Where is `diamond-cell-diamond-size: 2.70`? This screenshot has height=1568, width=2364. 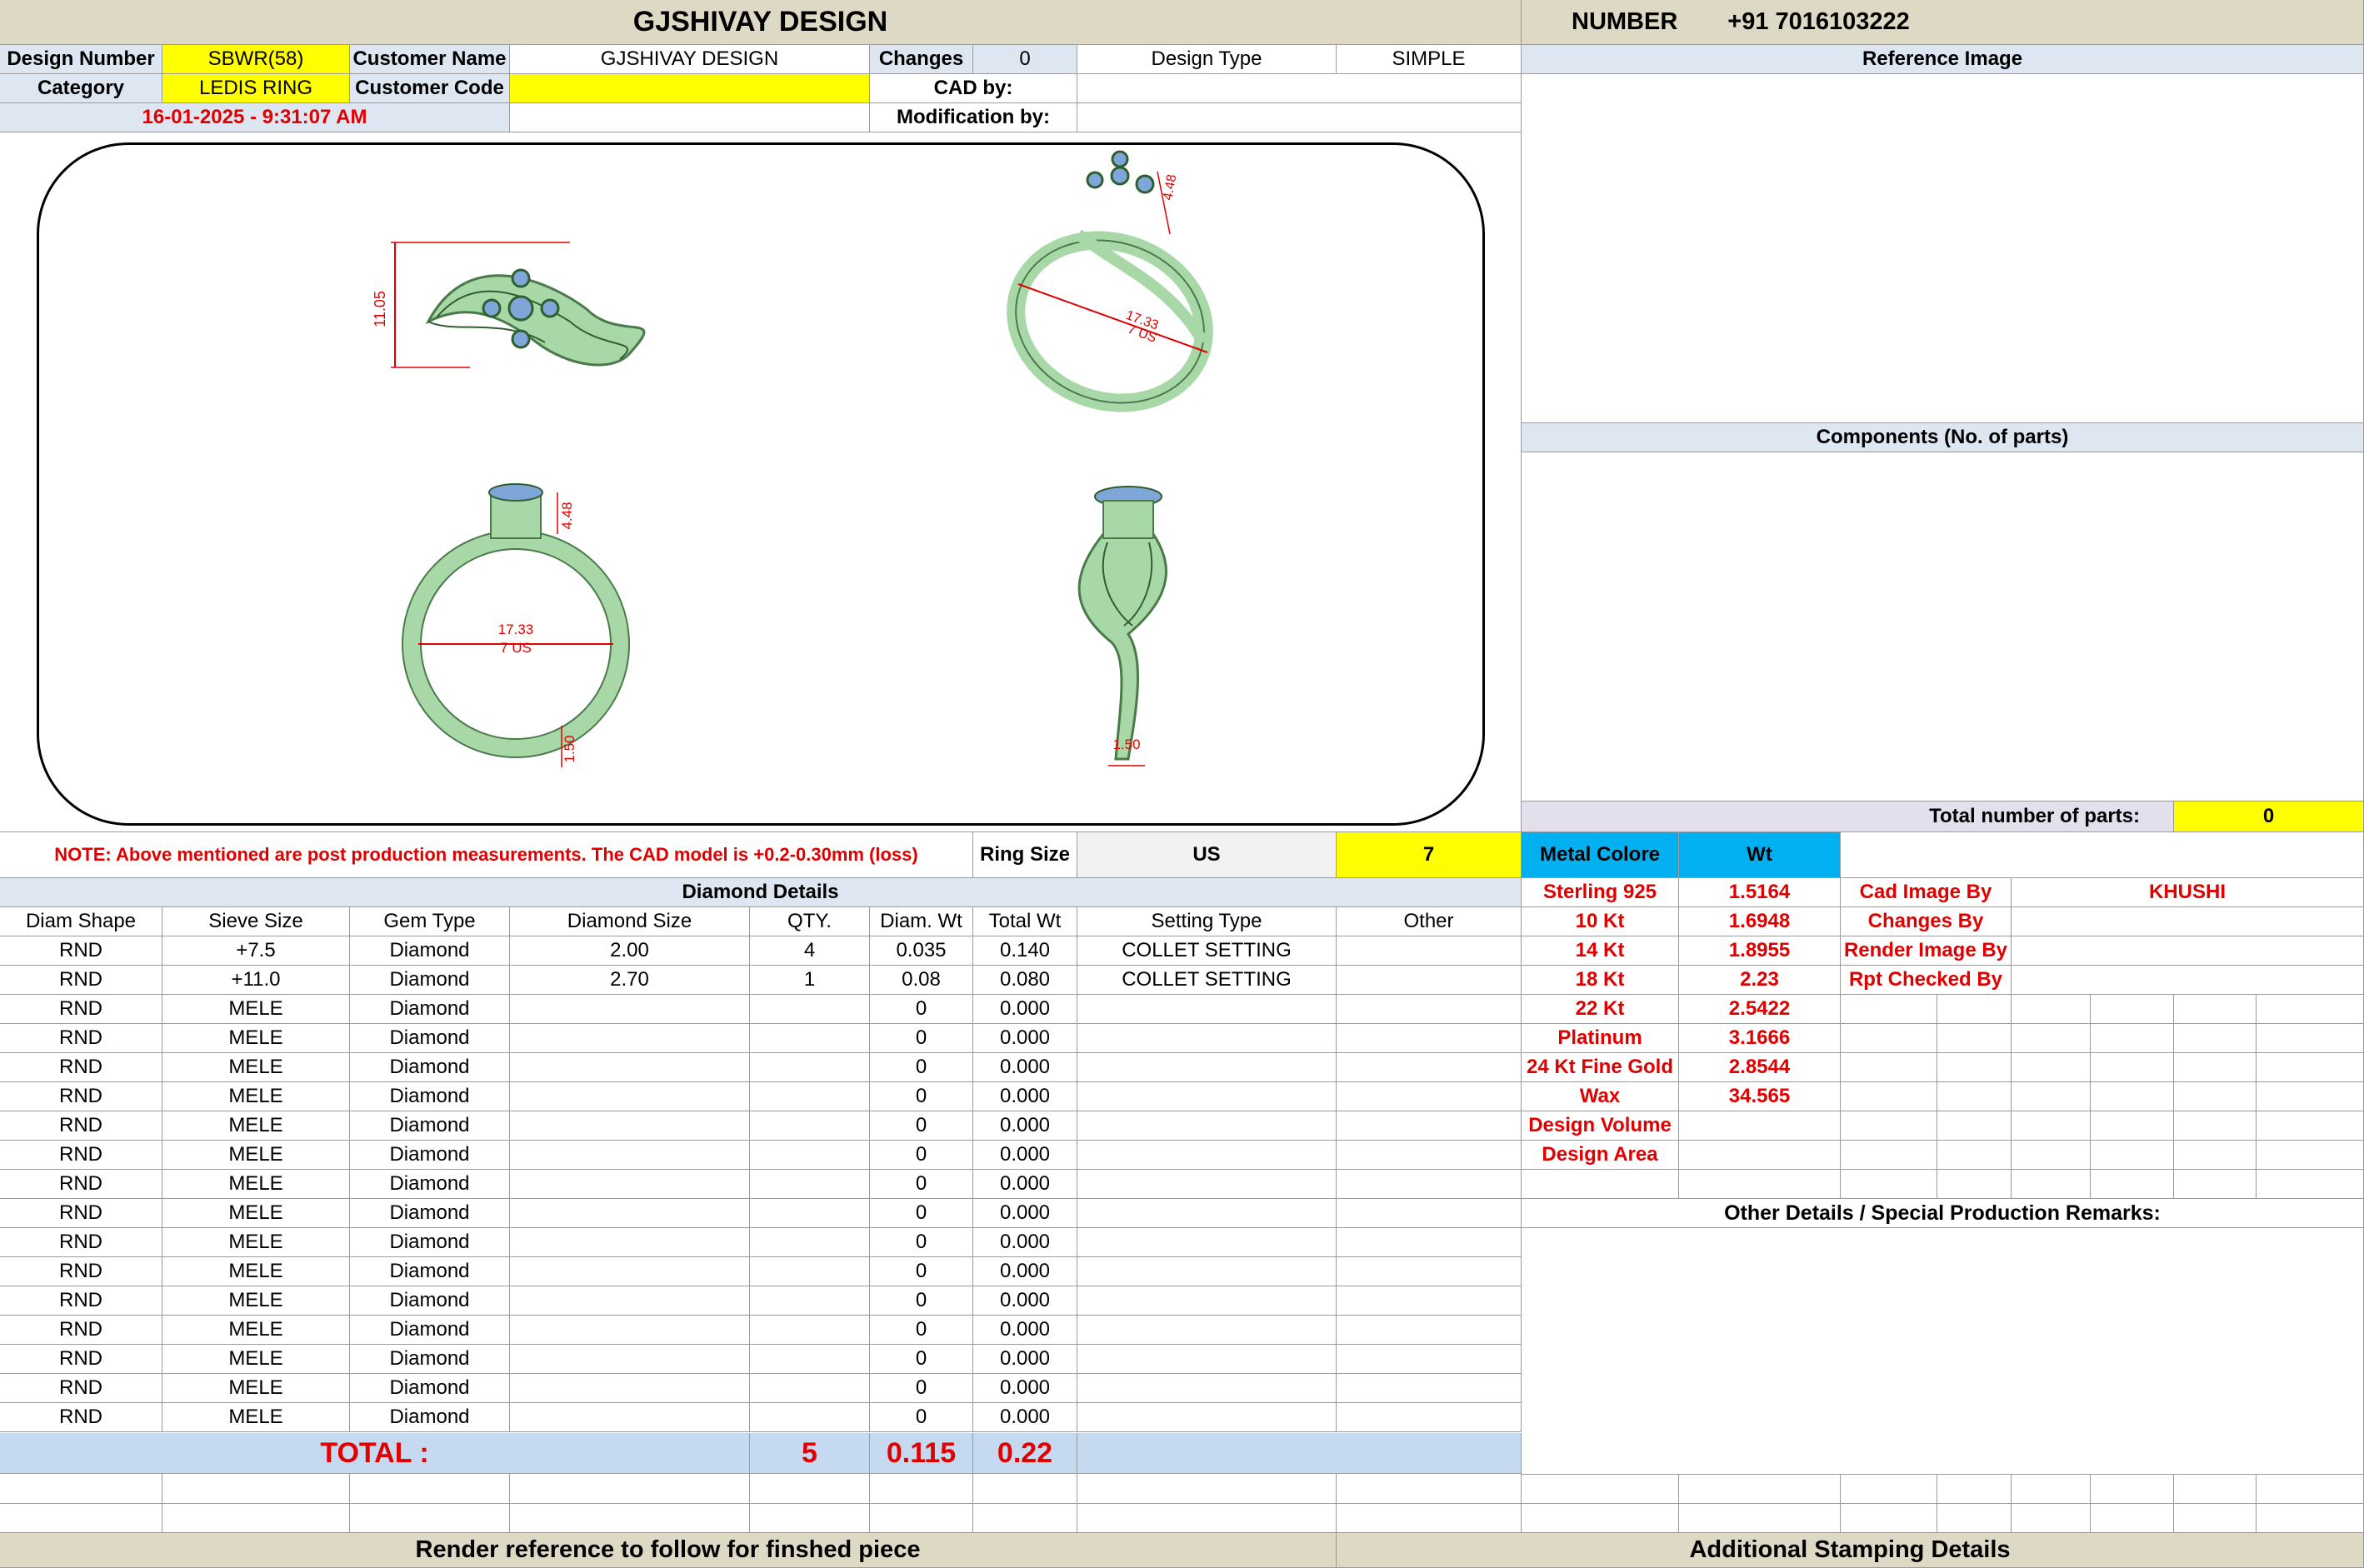 diamond-cell-diamond-size: 2.70 is located at coordinates (630, 980).